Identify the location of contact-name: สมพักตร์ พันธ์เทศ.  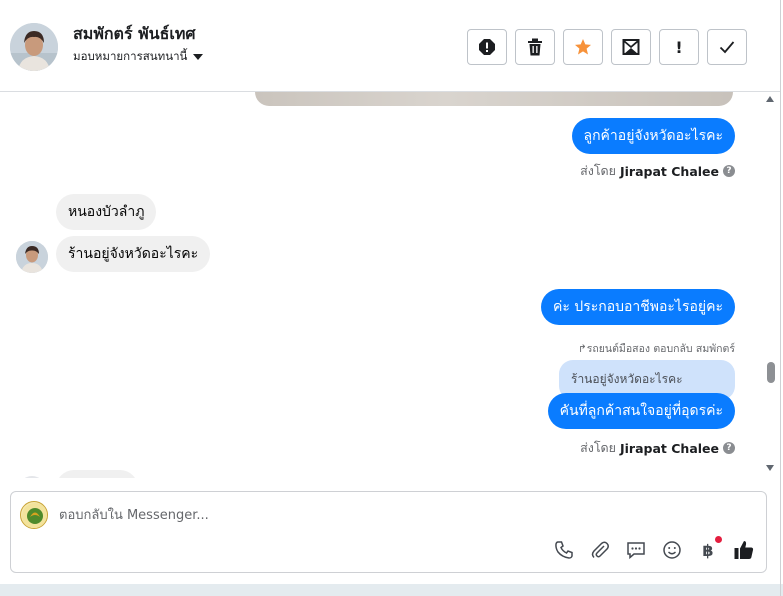
(134, 33).